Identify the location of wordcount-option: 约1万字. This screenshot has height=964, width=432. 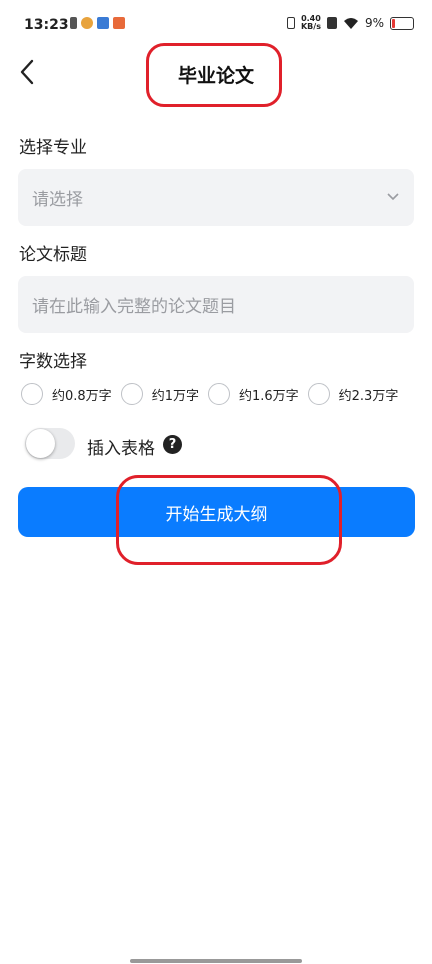
(159, 394).